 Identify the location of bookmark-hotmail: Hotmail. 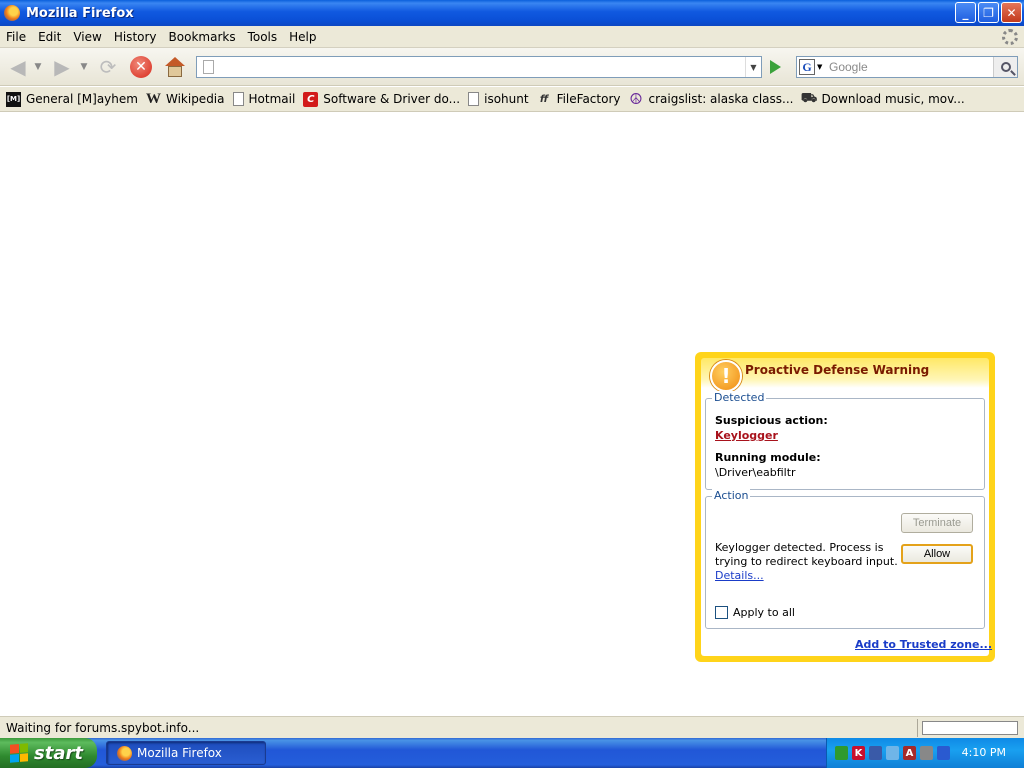
(264, 99).